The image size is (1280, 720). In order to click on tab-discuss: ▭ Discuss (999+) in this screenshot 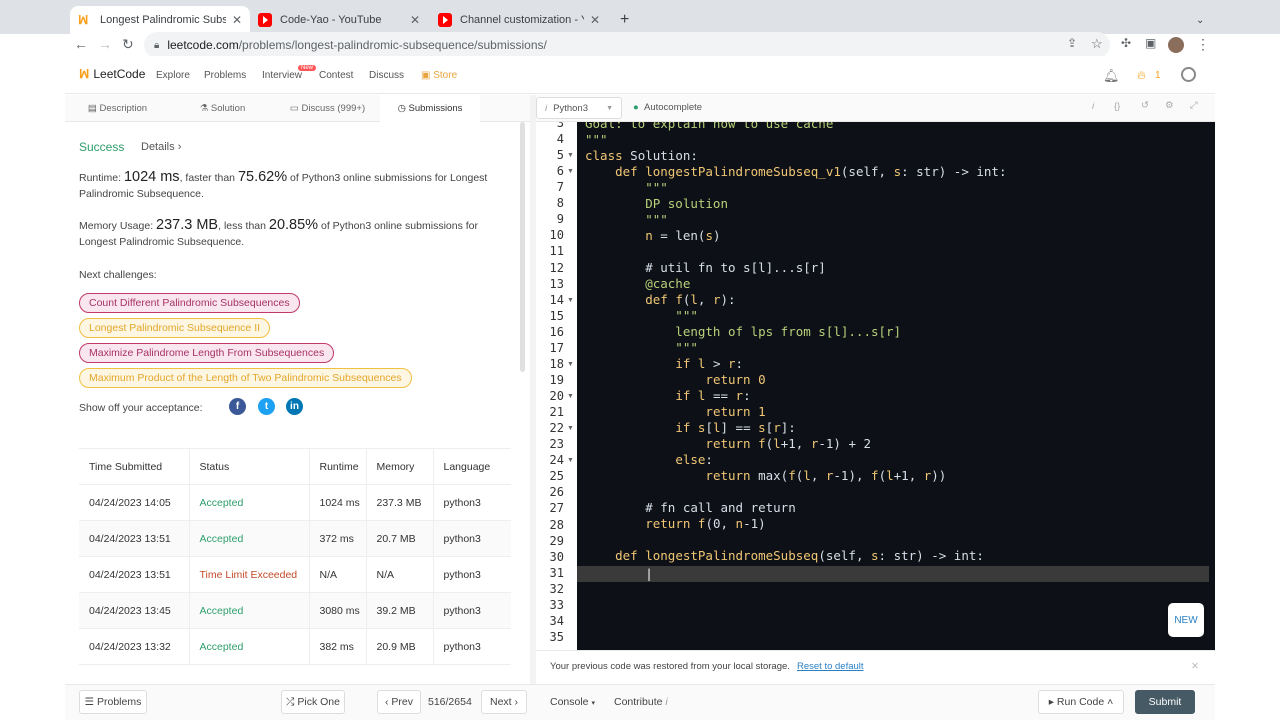, I will do `click(327, 108)`.